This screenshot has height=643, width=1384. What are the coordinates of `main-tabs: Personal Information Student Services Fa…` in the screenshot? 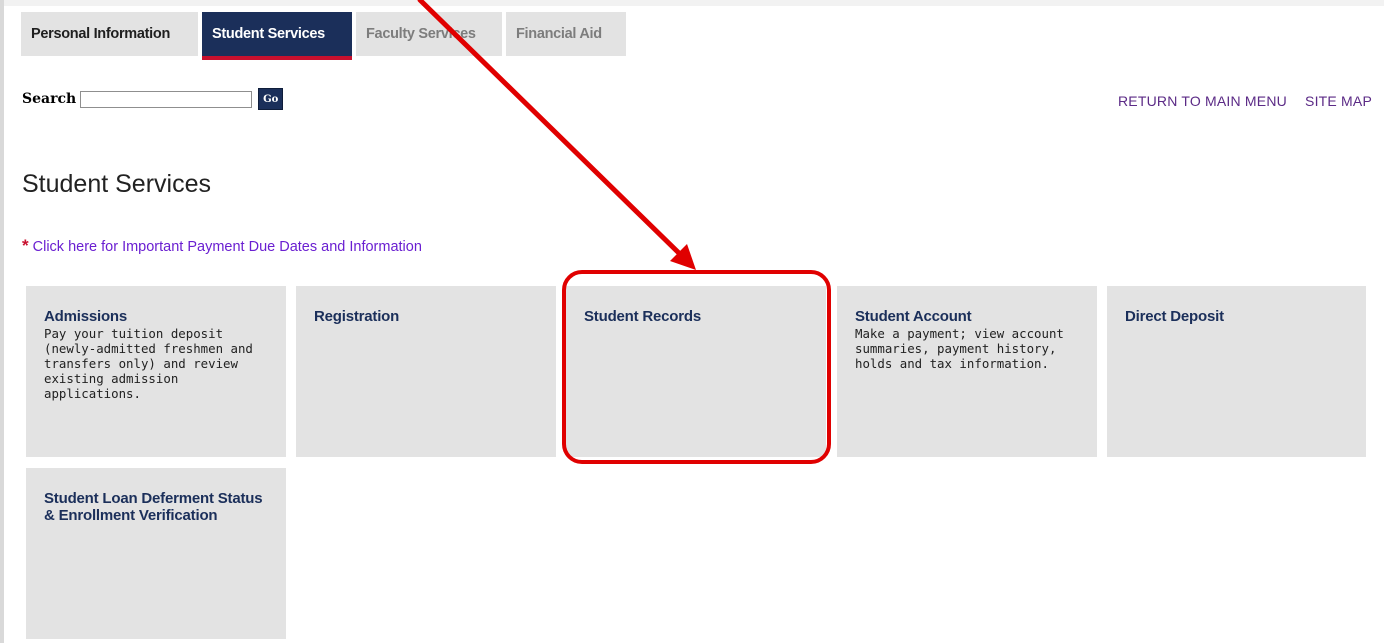 It's located at (323, 36).